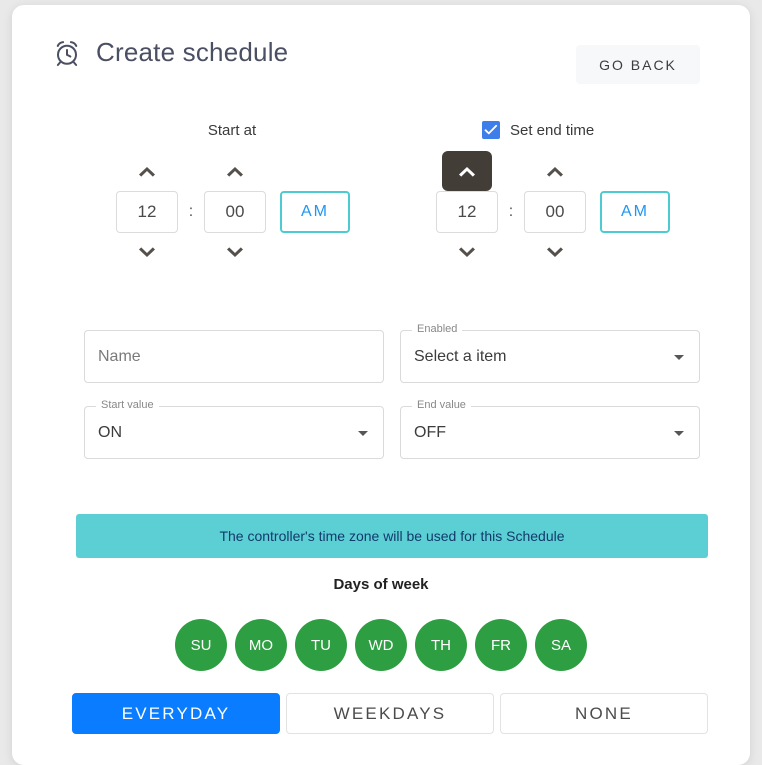 This screenshot has height=765, width=762. I want to click on name-field: Name, so click(234, 356).